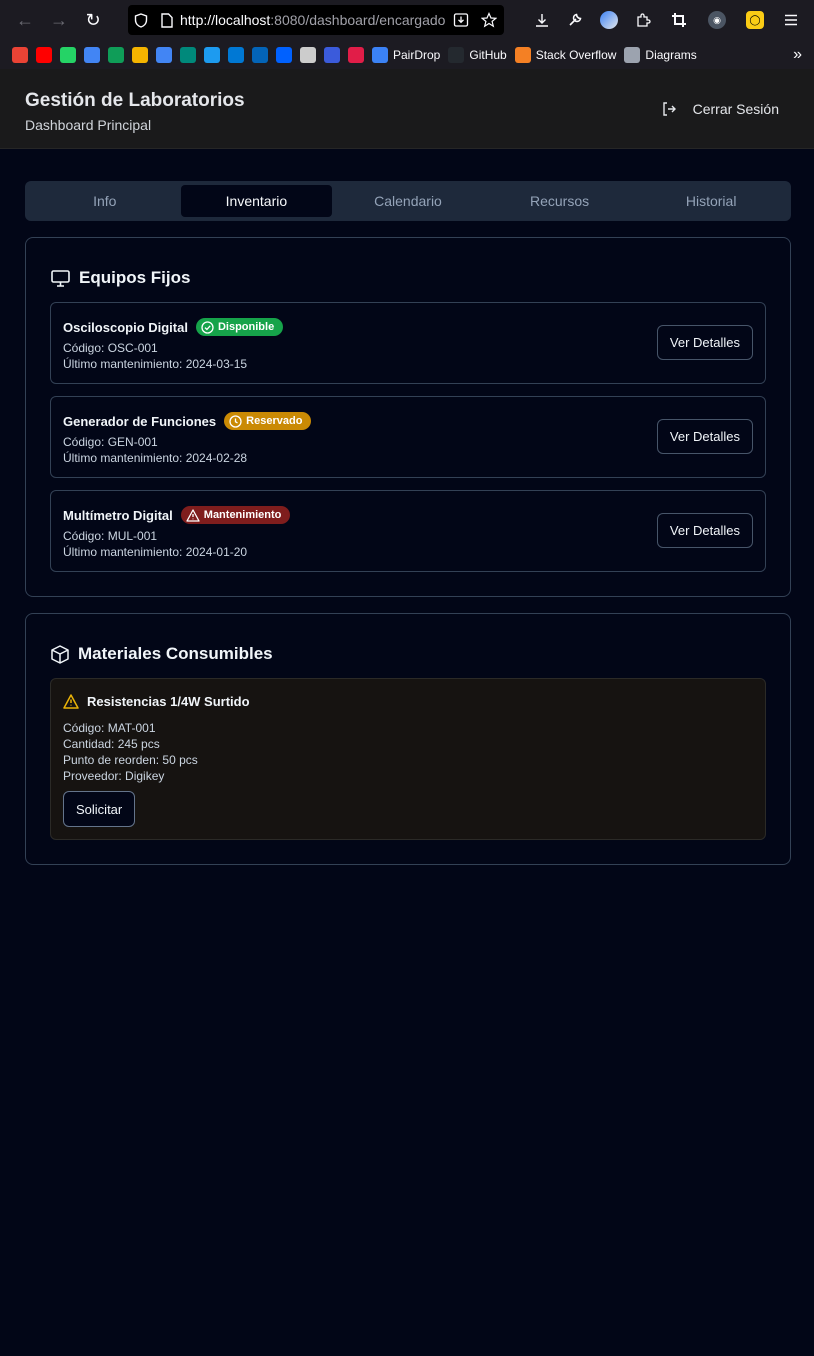 This screenshot has width=814, height=1356. I want to click on solicitar-button: Solicitar, so click(99, 809).